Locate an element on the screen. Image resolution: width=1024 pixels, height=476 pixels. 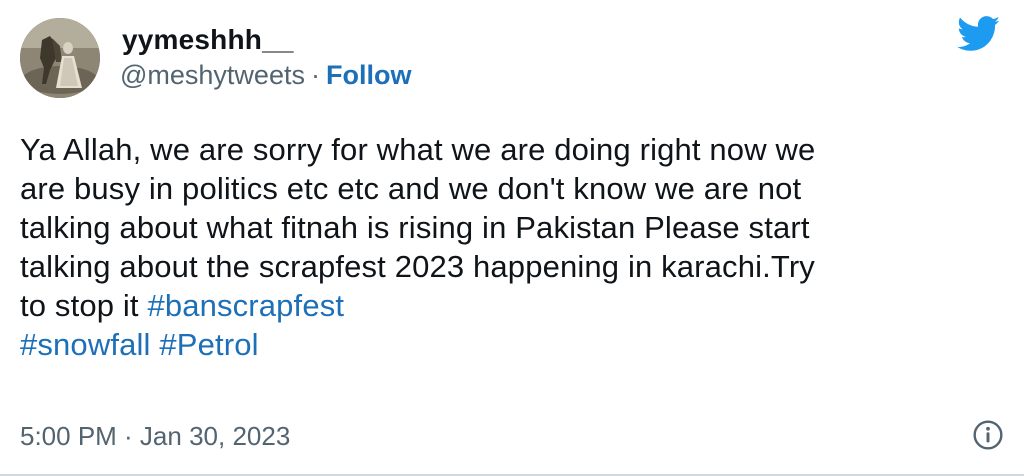
tweet-text-line-with-hashtag: to stop it #banscrapfest is located at coordinates (510, 305).